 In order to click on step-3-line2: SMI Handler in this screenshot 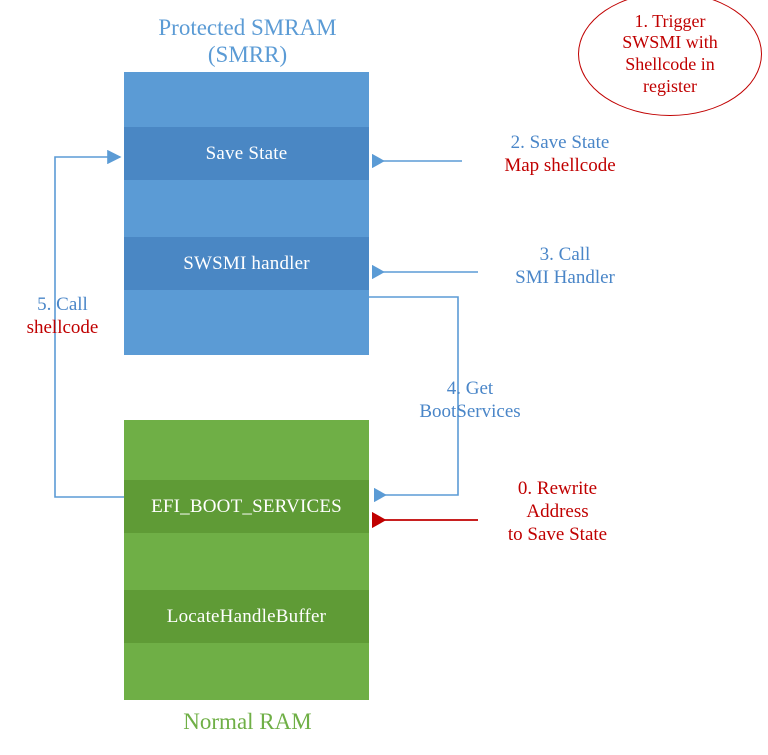, I will do `click(565, 277)`.